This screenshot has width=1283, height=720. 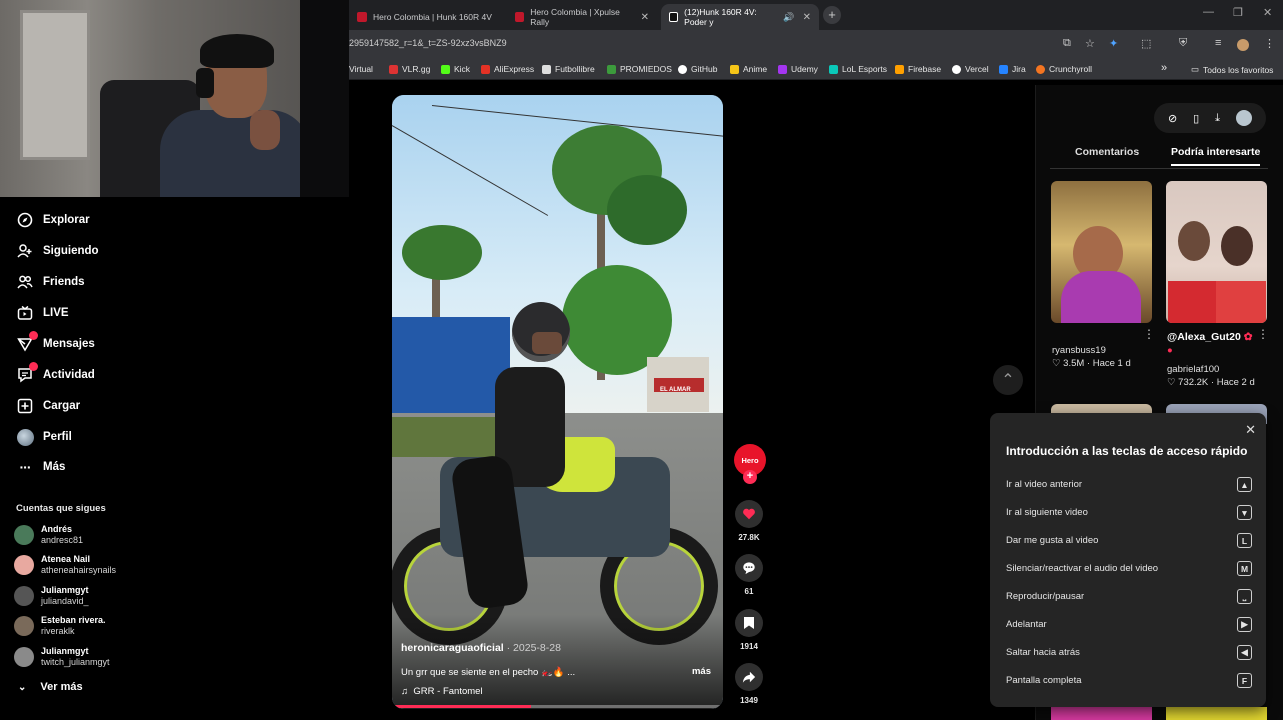 What do you see at coordinates (60, 626) in the screenshot?
I see `followed-account: Esteban rivera. riveraklk` at bounding box center [60, 626].